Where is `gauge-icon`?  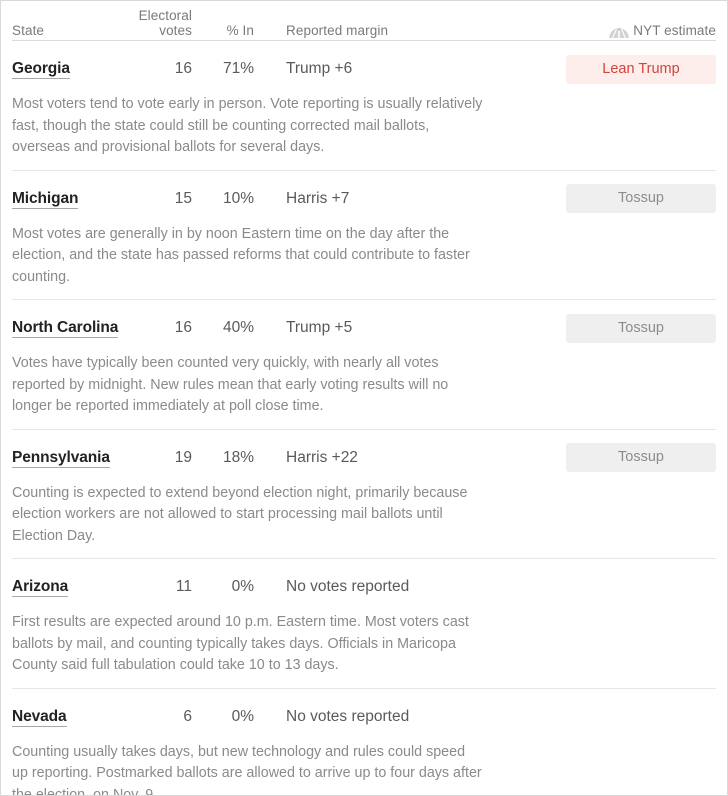 gauge-icon is located at coordinates (619, 31).